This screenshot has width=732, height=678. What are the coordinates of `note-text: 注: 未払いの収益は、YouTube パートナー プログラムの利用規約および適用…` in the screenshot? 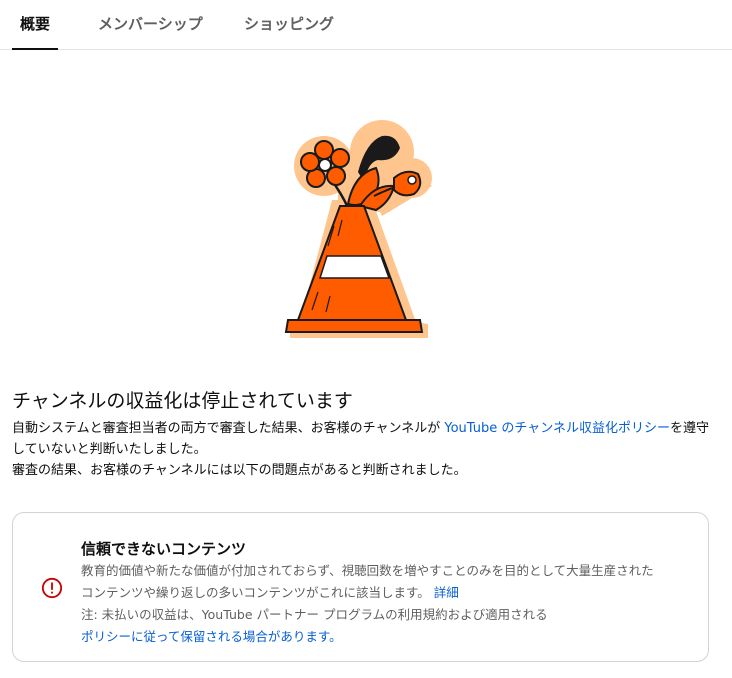 It's located at (314, 614).